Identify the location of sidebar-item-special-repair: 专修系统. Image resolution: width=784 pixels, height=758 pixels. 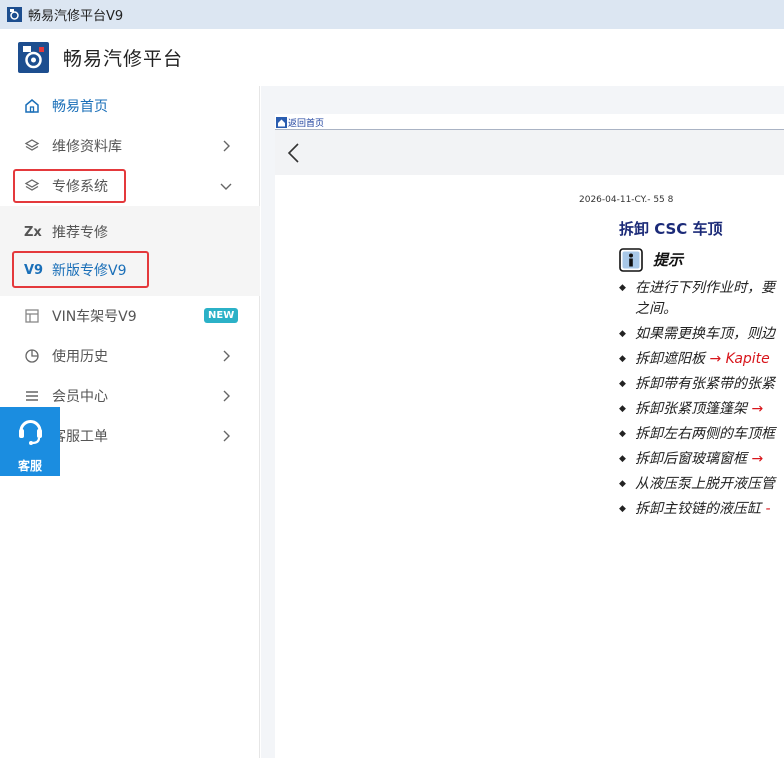
(130, 186).